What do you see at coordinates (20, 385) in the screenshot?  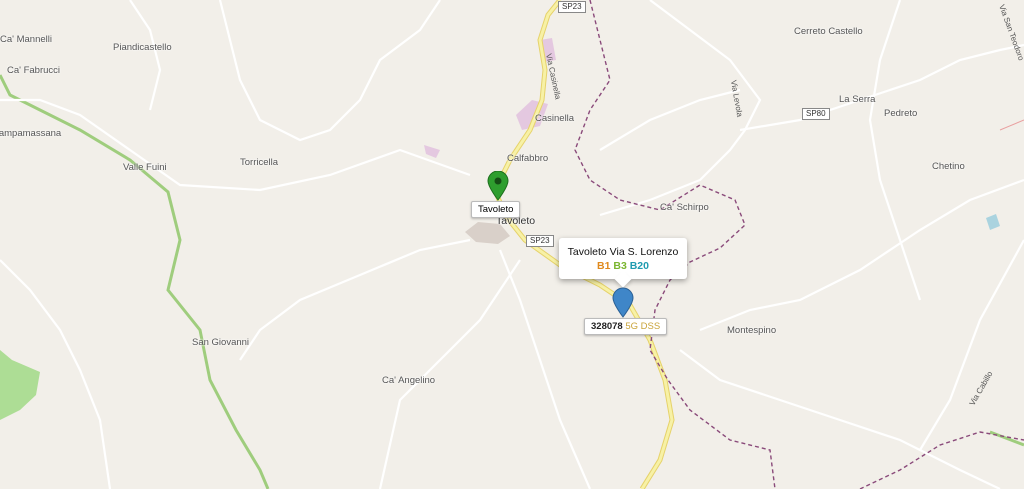 I see `forest-area` at bounding box center [20, 385].